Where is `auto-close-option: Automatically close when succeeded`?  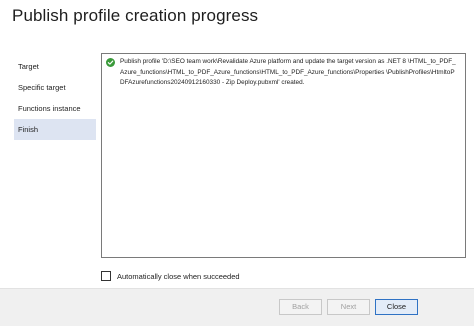
auto-close-option: Automatically close when succeeded is located at coordinates (170, 276).